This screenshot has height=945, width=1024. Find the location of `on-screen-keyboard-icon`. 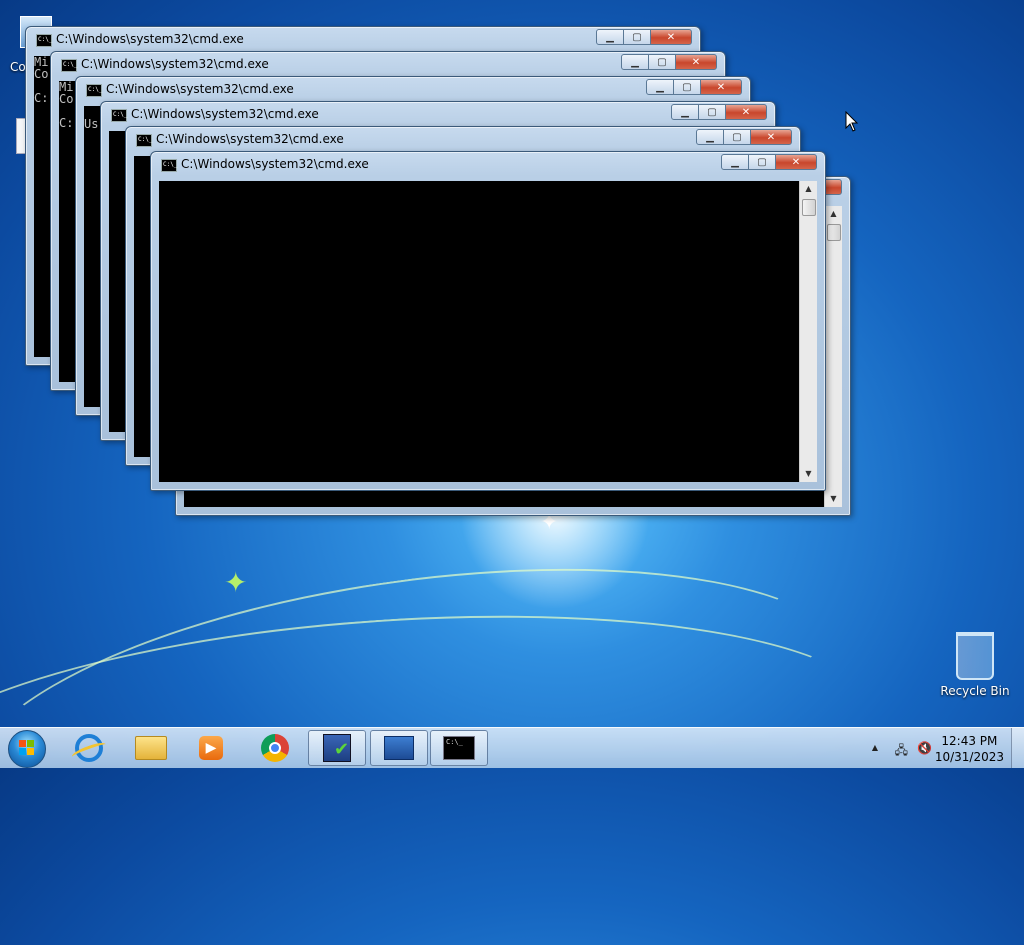

on-screen-keyboard-icon is located at coordinates (399, 748).